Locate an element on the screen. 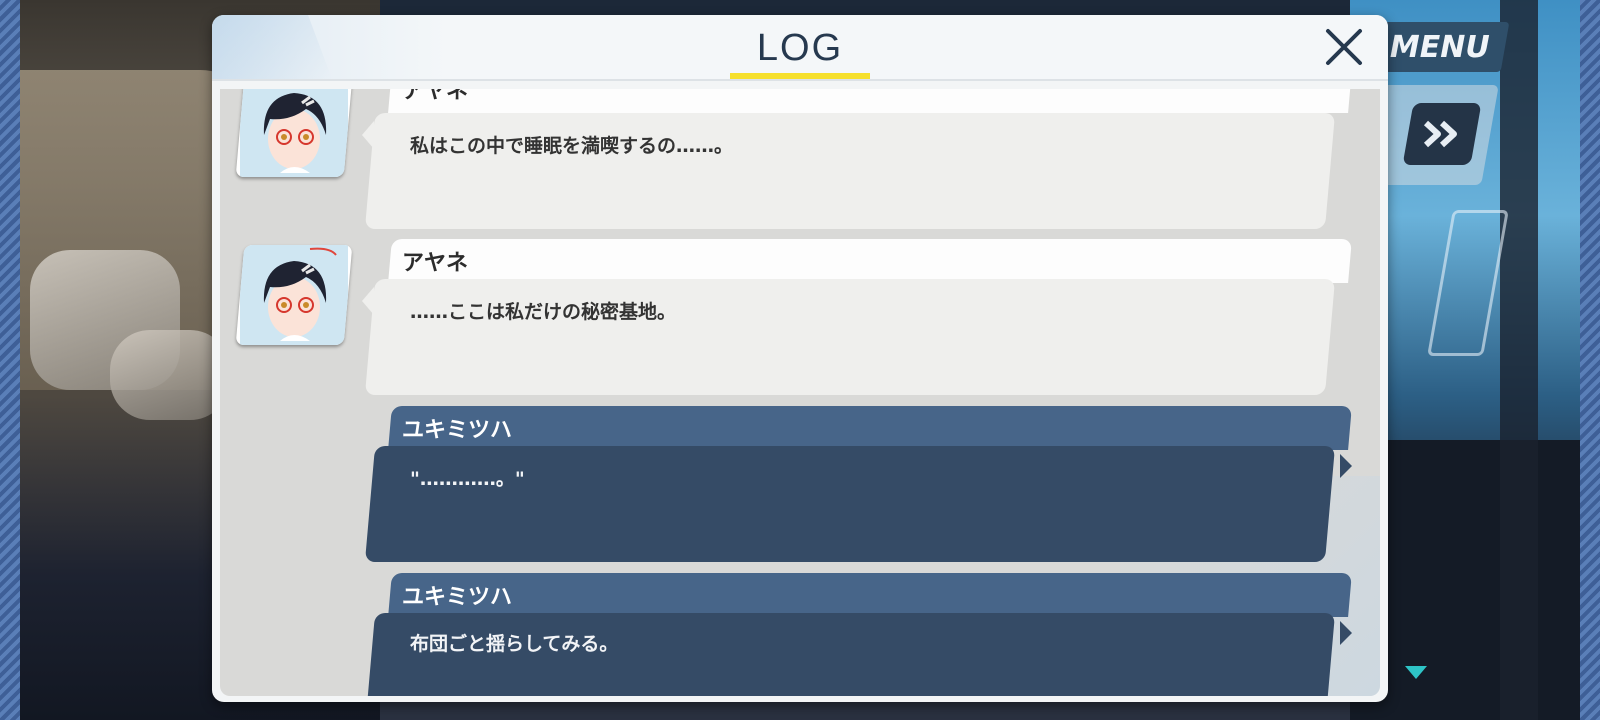 The width and height of the screenshot is (1600, 720). close-icon is located at coordinates (1344, 47).